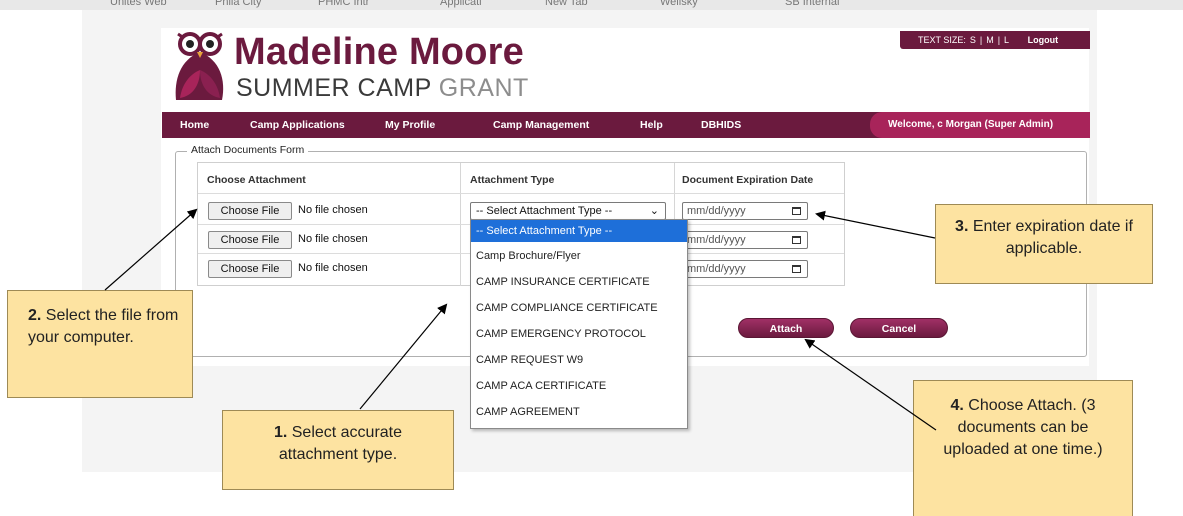  Describe the element at coordinates (483, 88) in the screenshot. I see `brand-subtitle-grant: GRANT` at that location.